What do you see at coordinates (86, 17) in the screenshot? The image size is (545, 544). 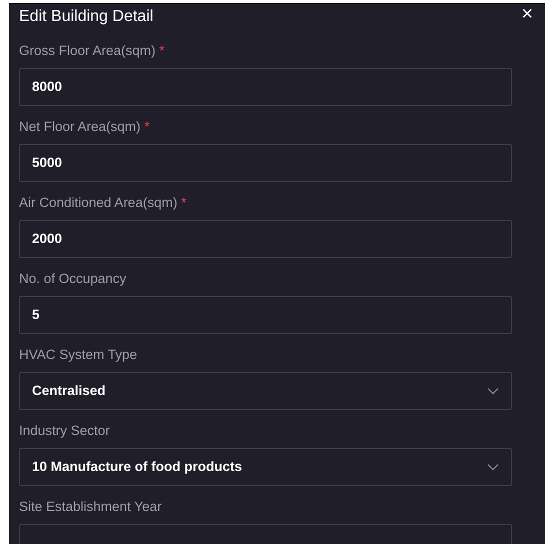 I see `dialog-title: Edit Building Detail` at bounding box center [86, 17].